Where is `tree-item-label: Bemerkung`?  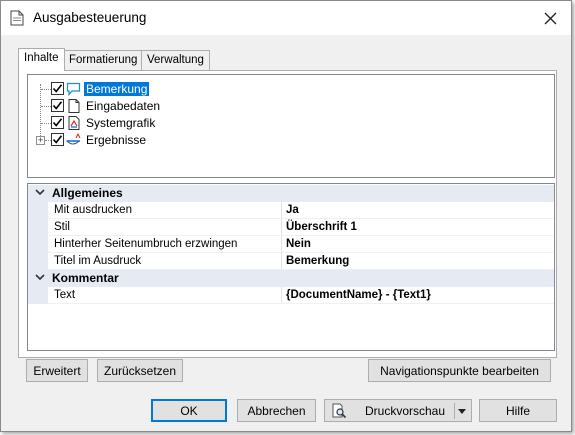
tree-item-label: Bemerkung is located at coordinates (117, 88).